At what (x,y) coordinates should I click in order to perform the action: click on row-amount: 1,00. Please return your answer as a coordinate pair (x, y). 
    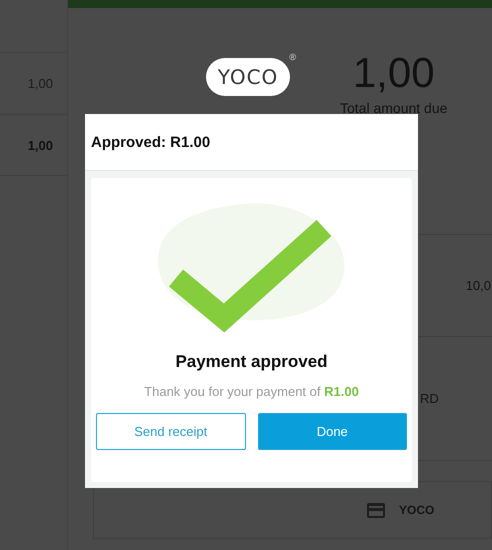
    Looking at the image, I should click on (40, 145).